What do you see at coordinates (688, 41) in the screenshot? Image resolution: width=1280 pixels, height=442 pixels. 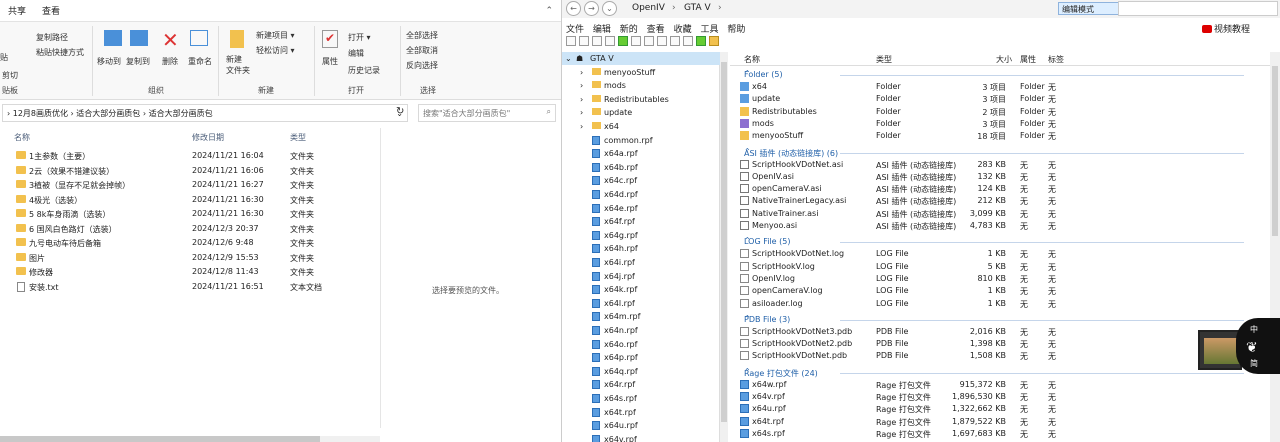 I see `details-icon` at bounding box center [688, 41].